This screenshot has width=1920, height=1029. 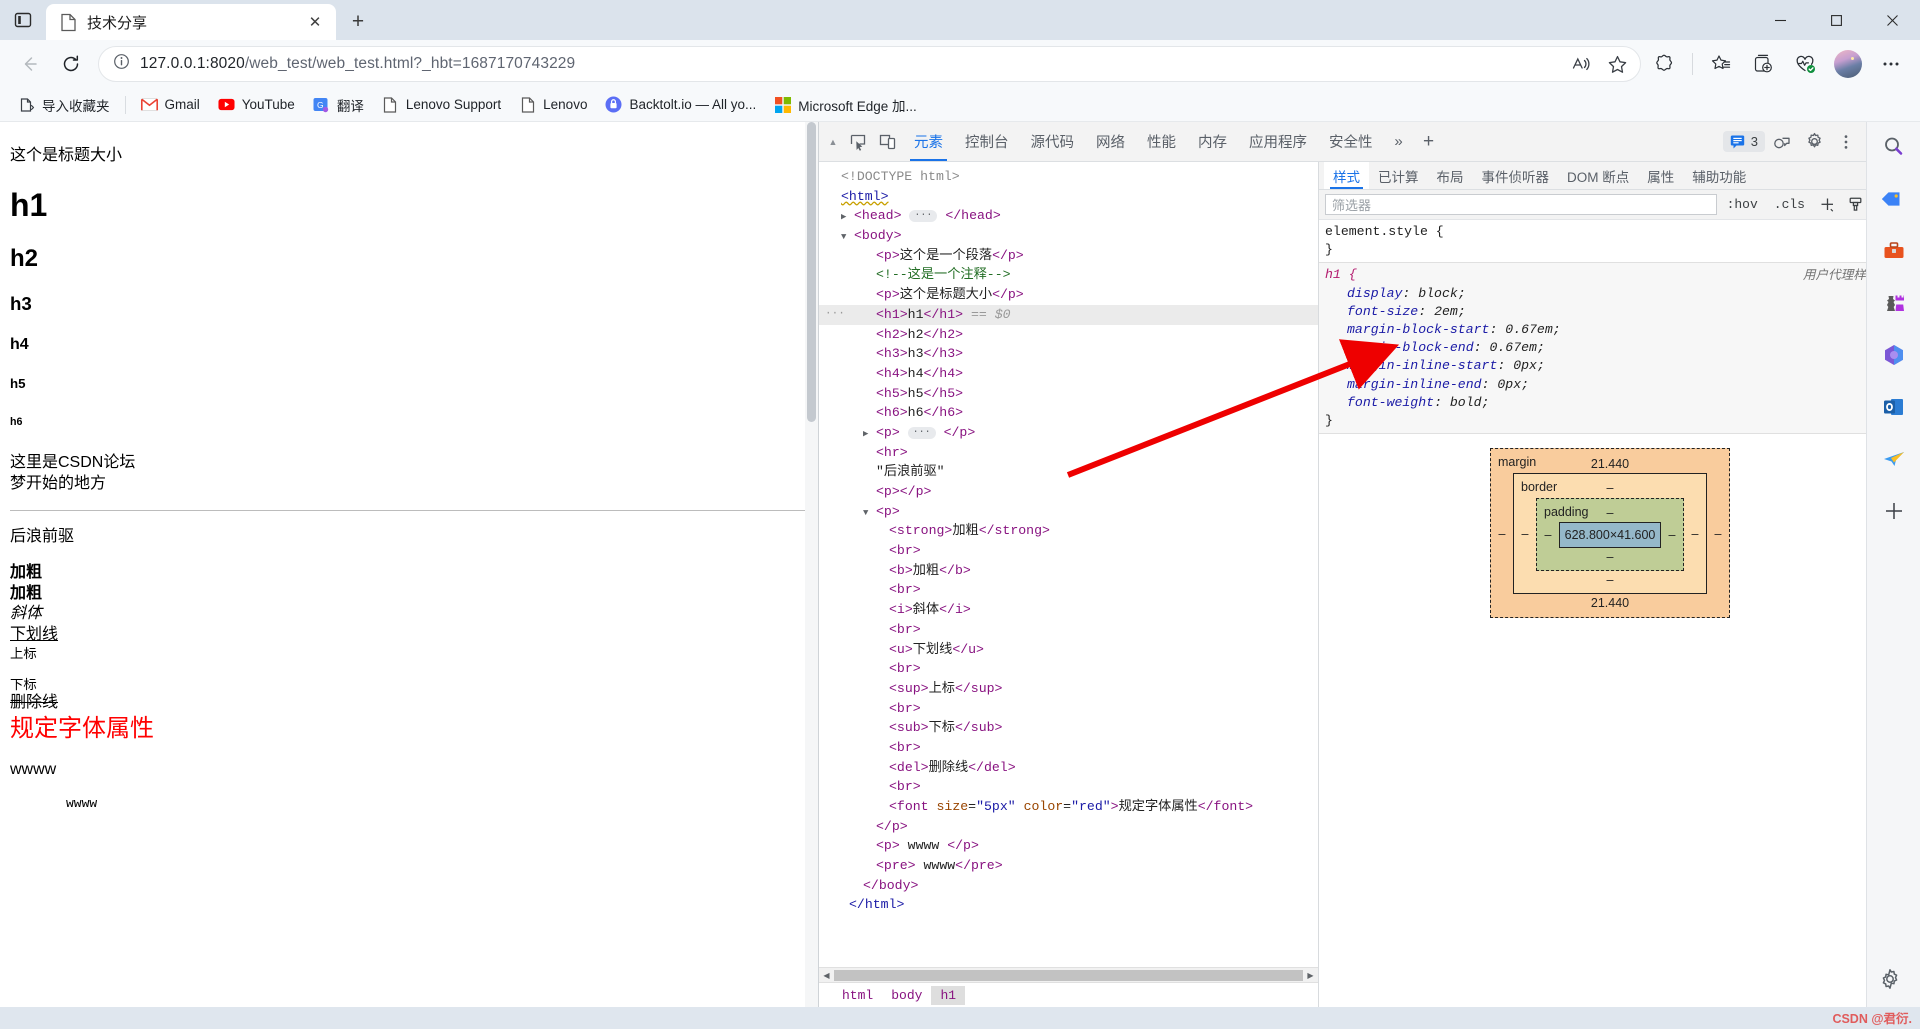 I want to click on box-model-content-size: 628.800×41.600, so click(x=1610, y=535).